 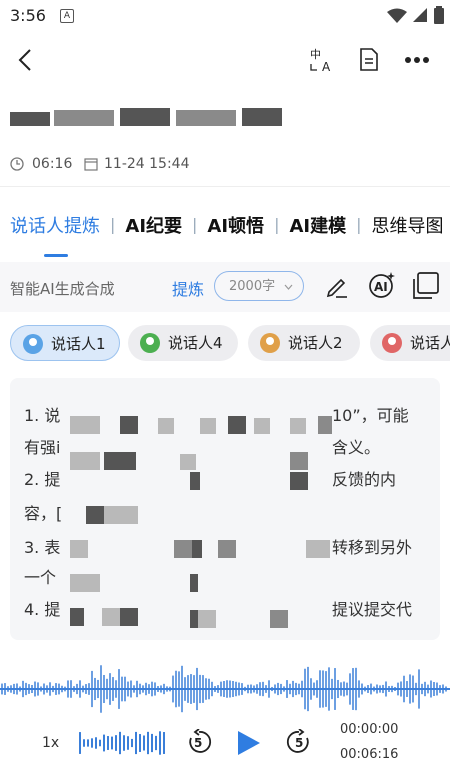 I want to click on content-line-3-end: 反馈的内, so click(x=364, y=479).